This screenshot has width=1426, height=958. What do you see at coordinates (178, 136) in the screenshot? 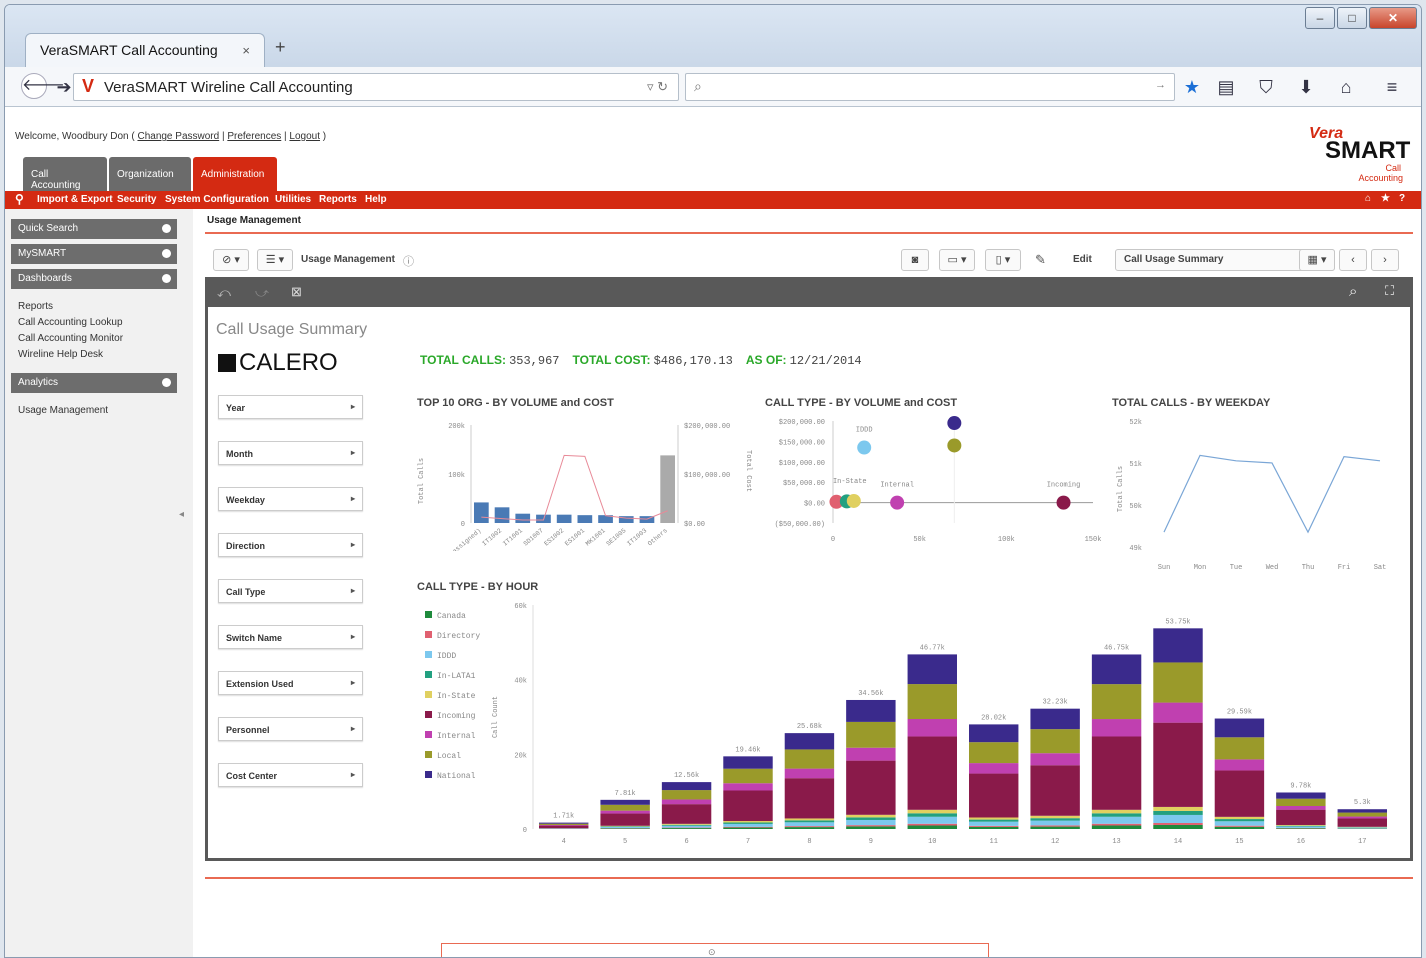
I see `change-password-link: Change Password` at bounding box center [178, 136].